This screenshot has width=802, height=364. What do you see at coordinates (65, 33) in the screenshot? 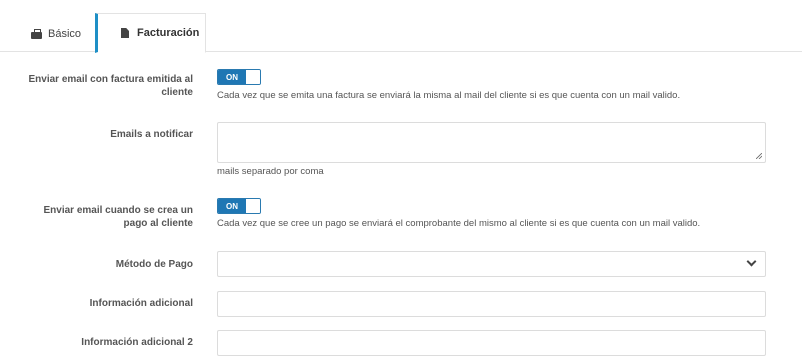
I see `tab-basico-label: Básico` at bounding box center [65, 33].